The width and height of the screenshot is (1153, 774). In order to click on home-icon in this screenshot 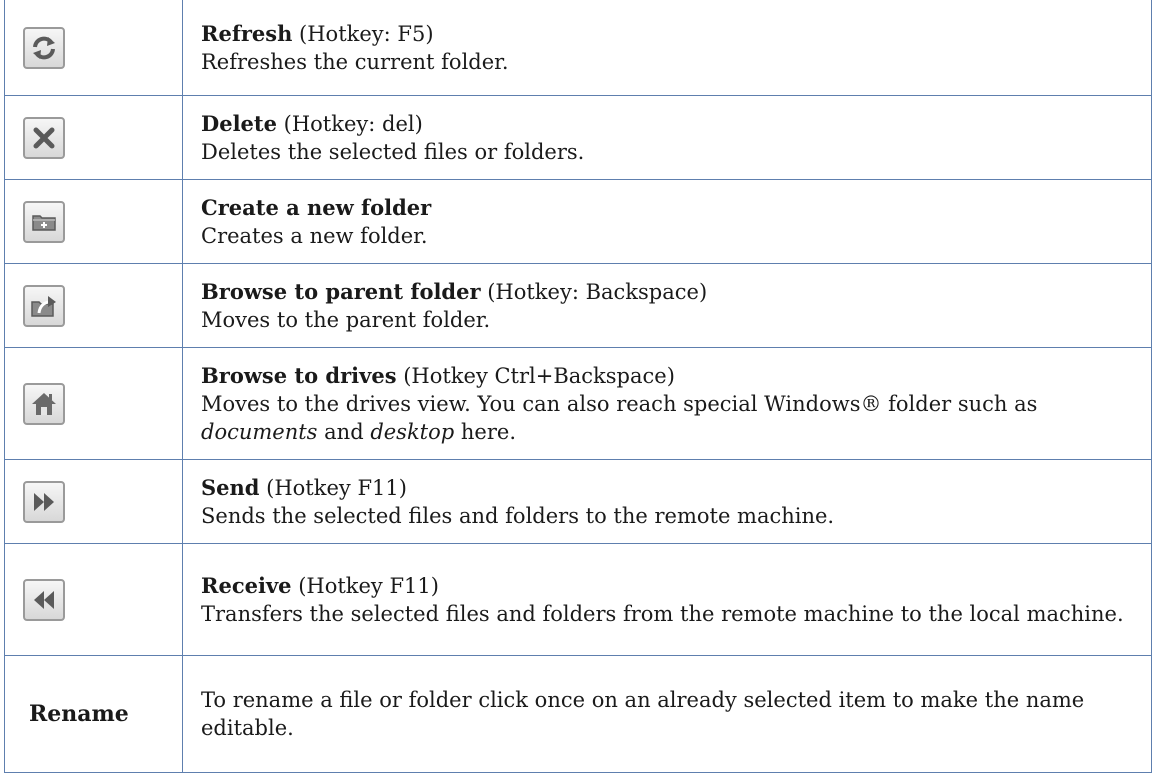, I will do `click(44, 403)`.